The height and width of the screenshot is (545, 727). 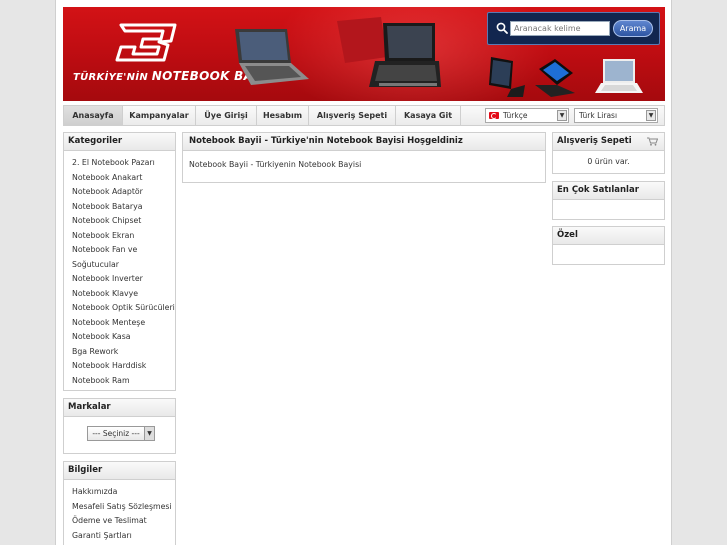 What do you see at coordinates (608, 153) in the screenshot?
I see `cart-box: Alışveriş Sepeti 0 ürün var.` at bounding box center [608, 153].